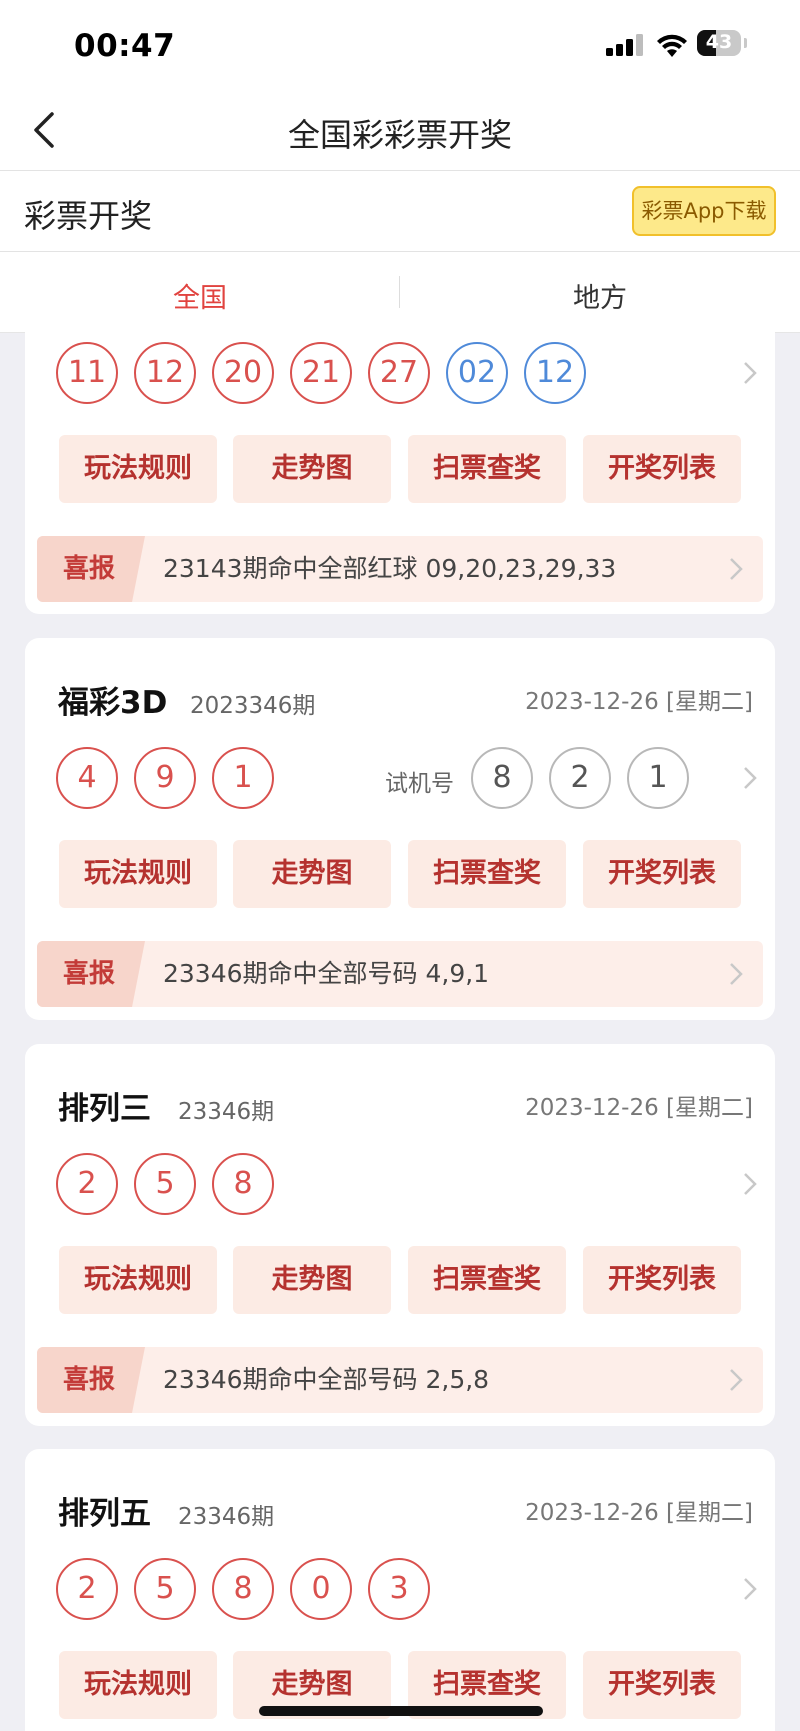  Describe the element at coordinates (704, 211) in the screenshot. I see `app-download-button: 彩票App下载` at that location.